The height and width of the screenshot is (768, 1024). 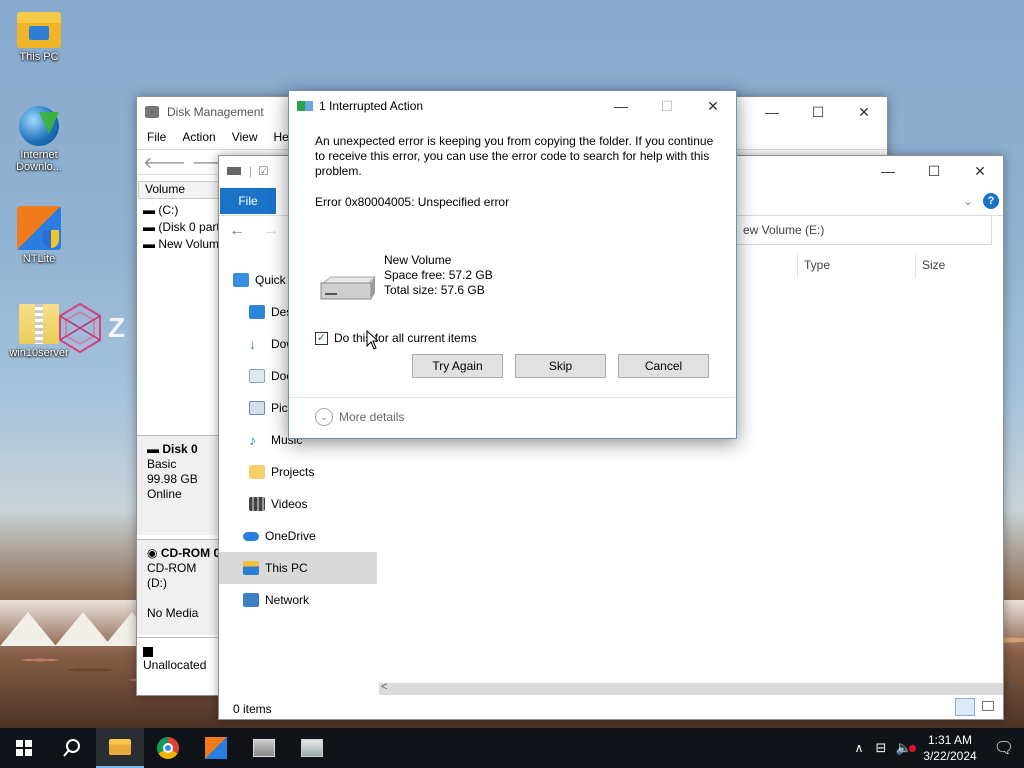 I want to click on help-icon: ?, so click(x=991, y=200).